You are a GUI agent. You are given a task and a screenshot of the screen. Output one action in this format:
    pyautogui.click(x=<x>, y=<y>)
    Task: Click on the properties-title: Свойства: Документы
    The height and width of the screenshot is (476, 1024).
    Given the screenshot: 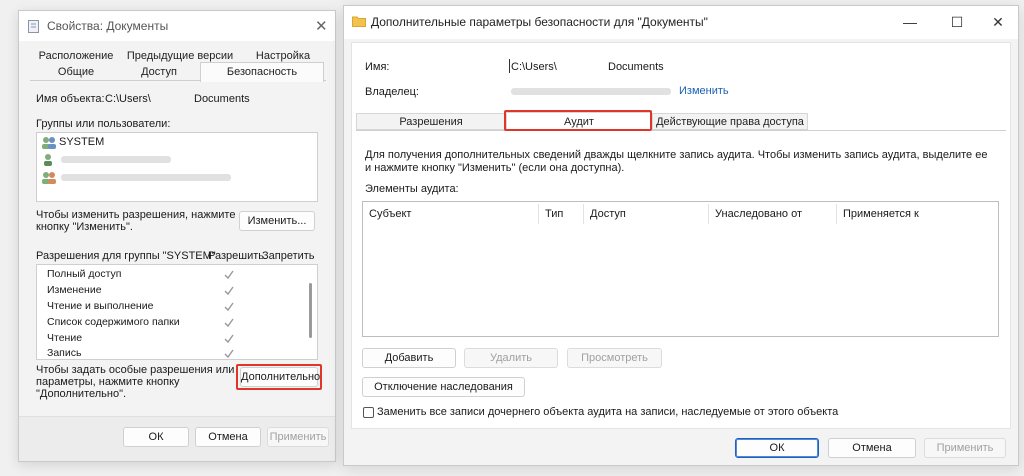 What is the action you would take?
    pyautogui.click(x=108, y=26)
    